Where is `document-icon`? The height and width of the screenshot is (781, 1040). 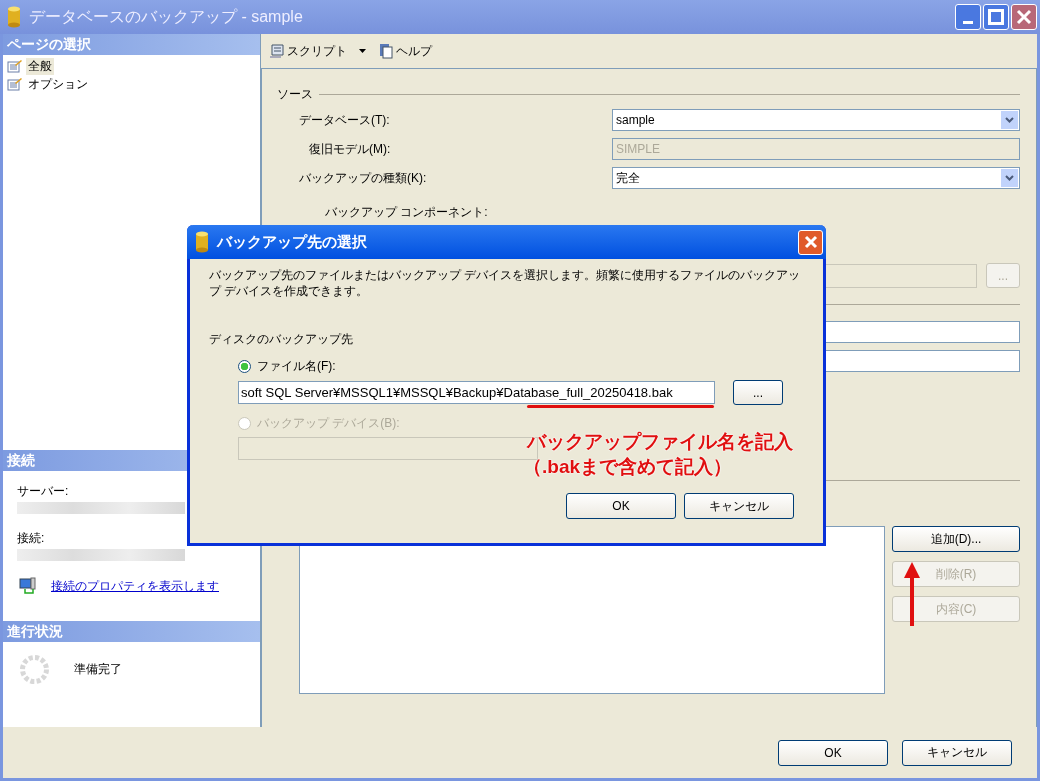
document-icon is located at coordinates (386, 51).